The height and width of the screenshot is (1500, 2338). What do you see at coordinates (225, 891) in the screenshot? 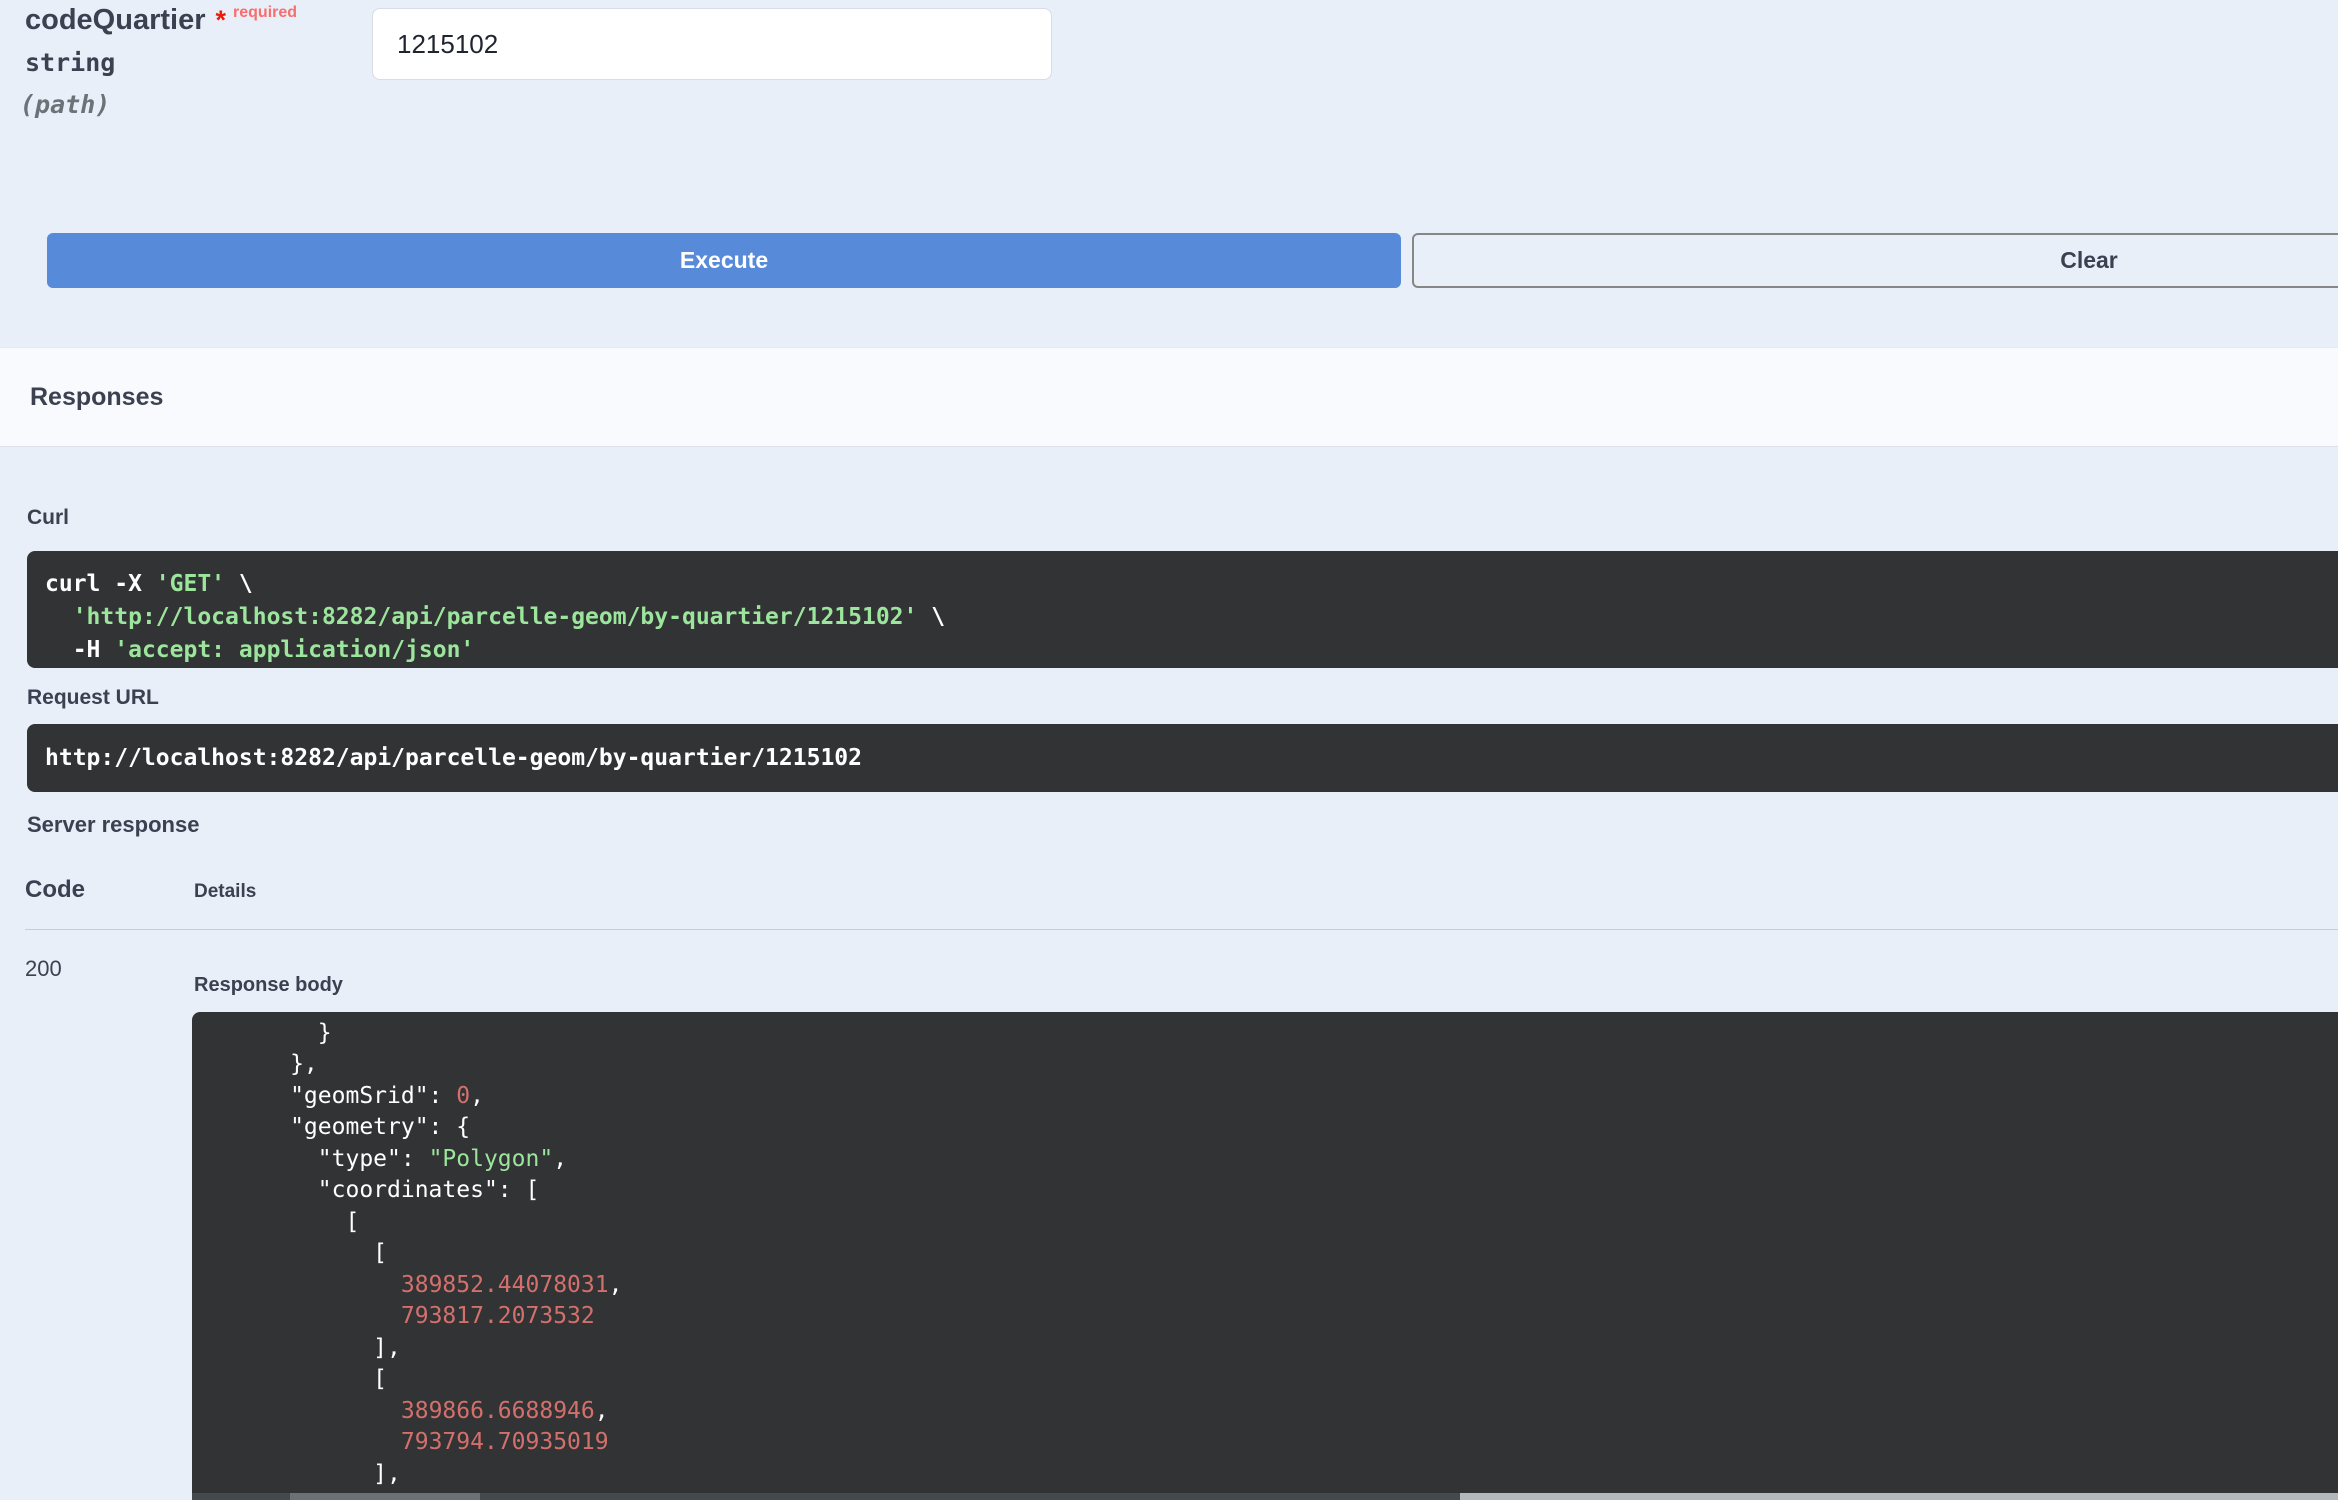
I see `details-column-header: Details` at bounding box center [225, 891].